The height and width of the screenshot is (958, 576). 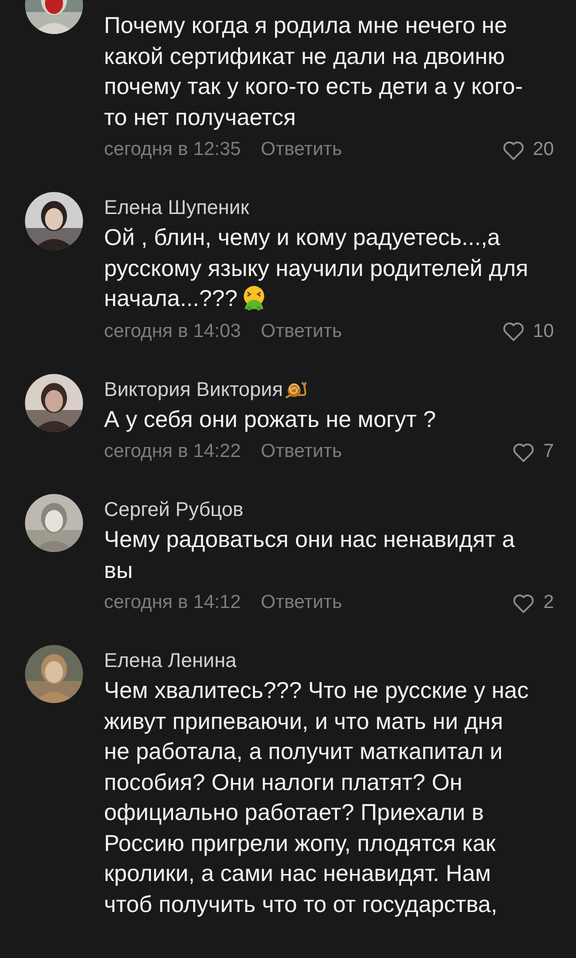 What do you see at coordinates (172, 150) in the screenshot?
I see `comment-time: сегодня в 12:35` at bounding box center [172, 150].